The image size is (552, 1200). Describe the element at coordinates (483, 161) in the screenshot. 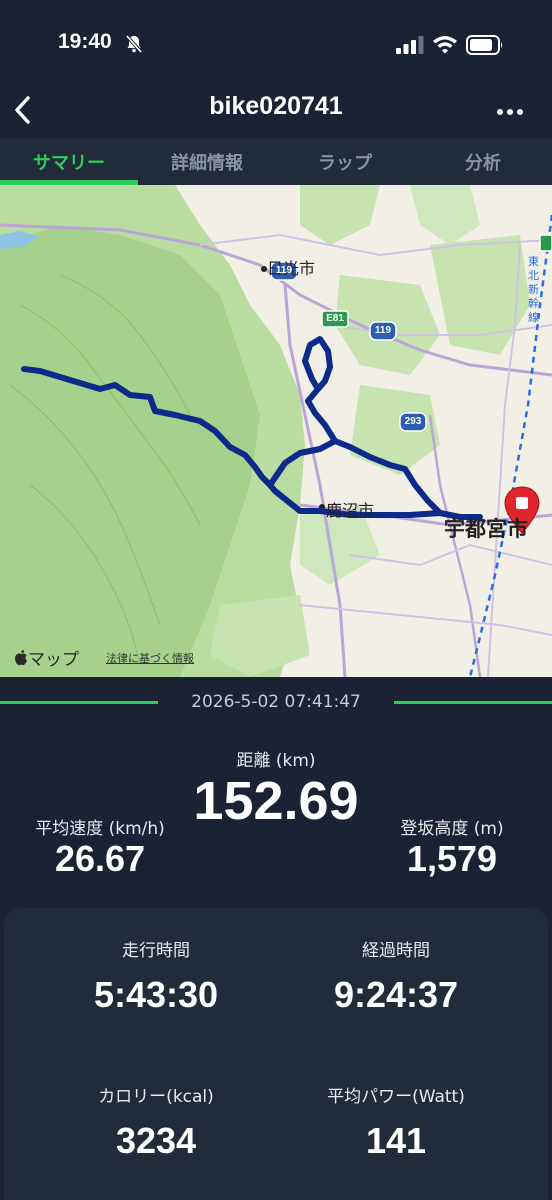

I see `tab-analysis: 分析` at that location.